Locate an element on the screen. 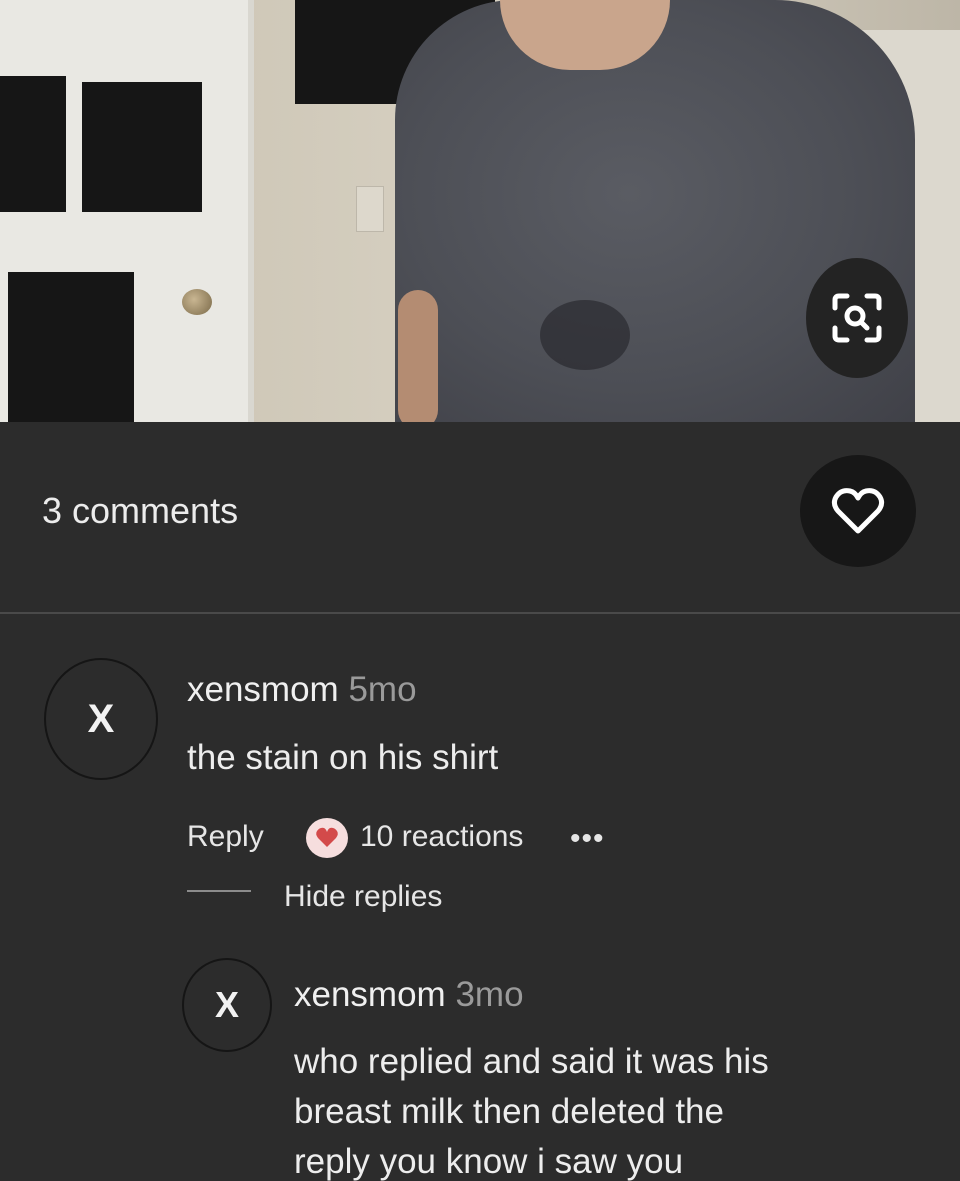  visual-search-button is located at coordinates (857, 318).